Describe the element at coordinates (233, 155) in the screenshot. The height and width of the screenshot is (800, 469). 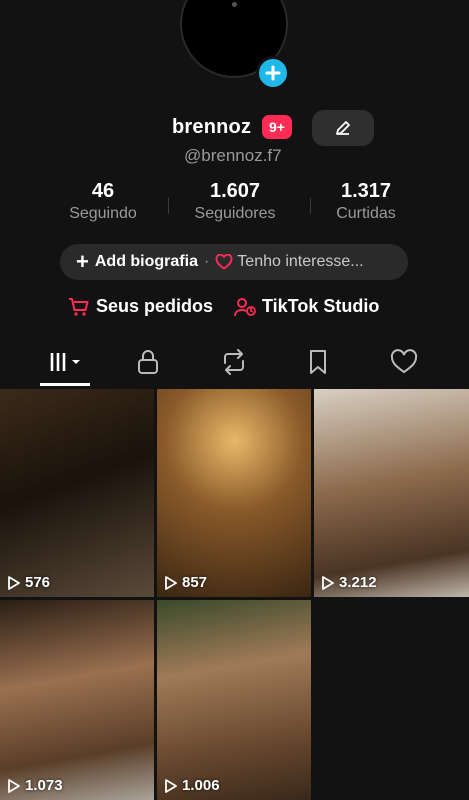
I see `handle: @brennoz.f7` at that location.